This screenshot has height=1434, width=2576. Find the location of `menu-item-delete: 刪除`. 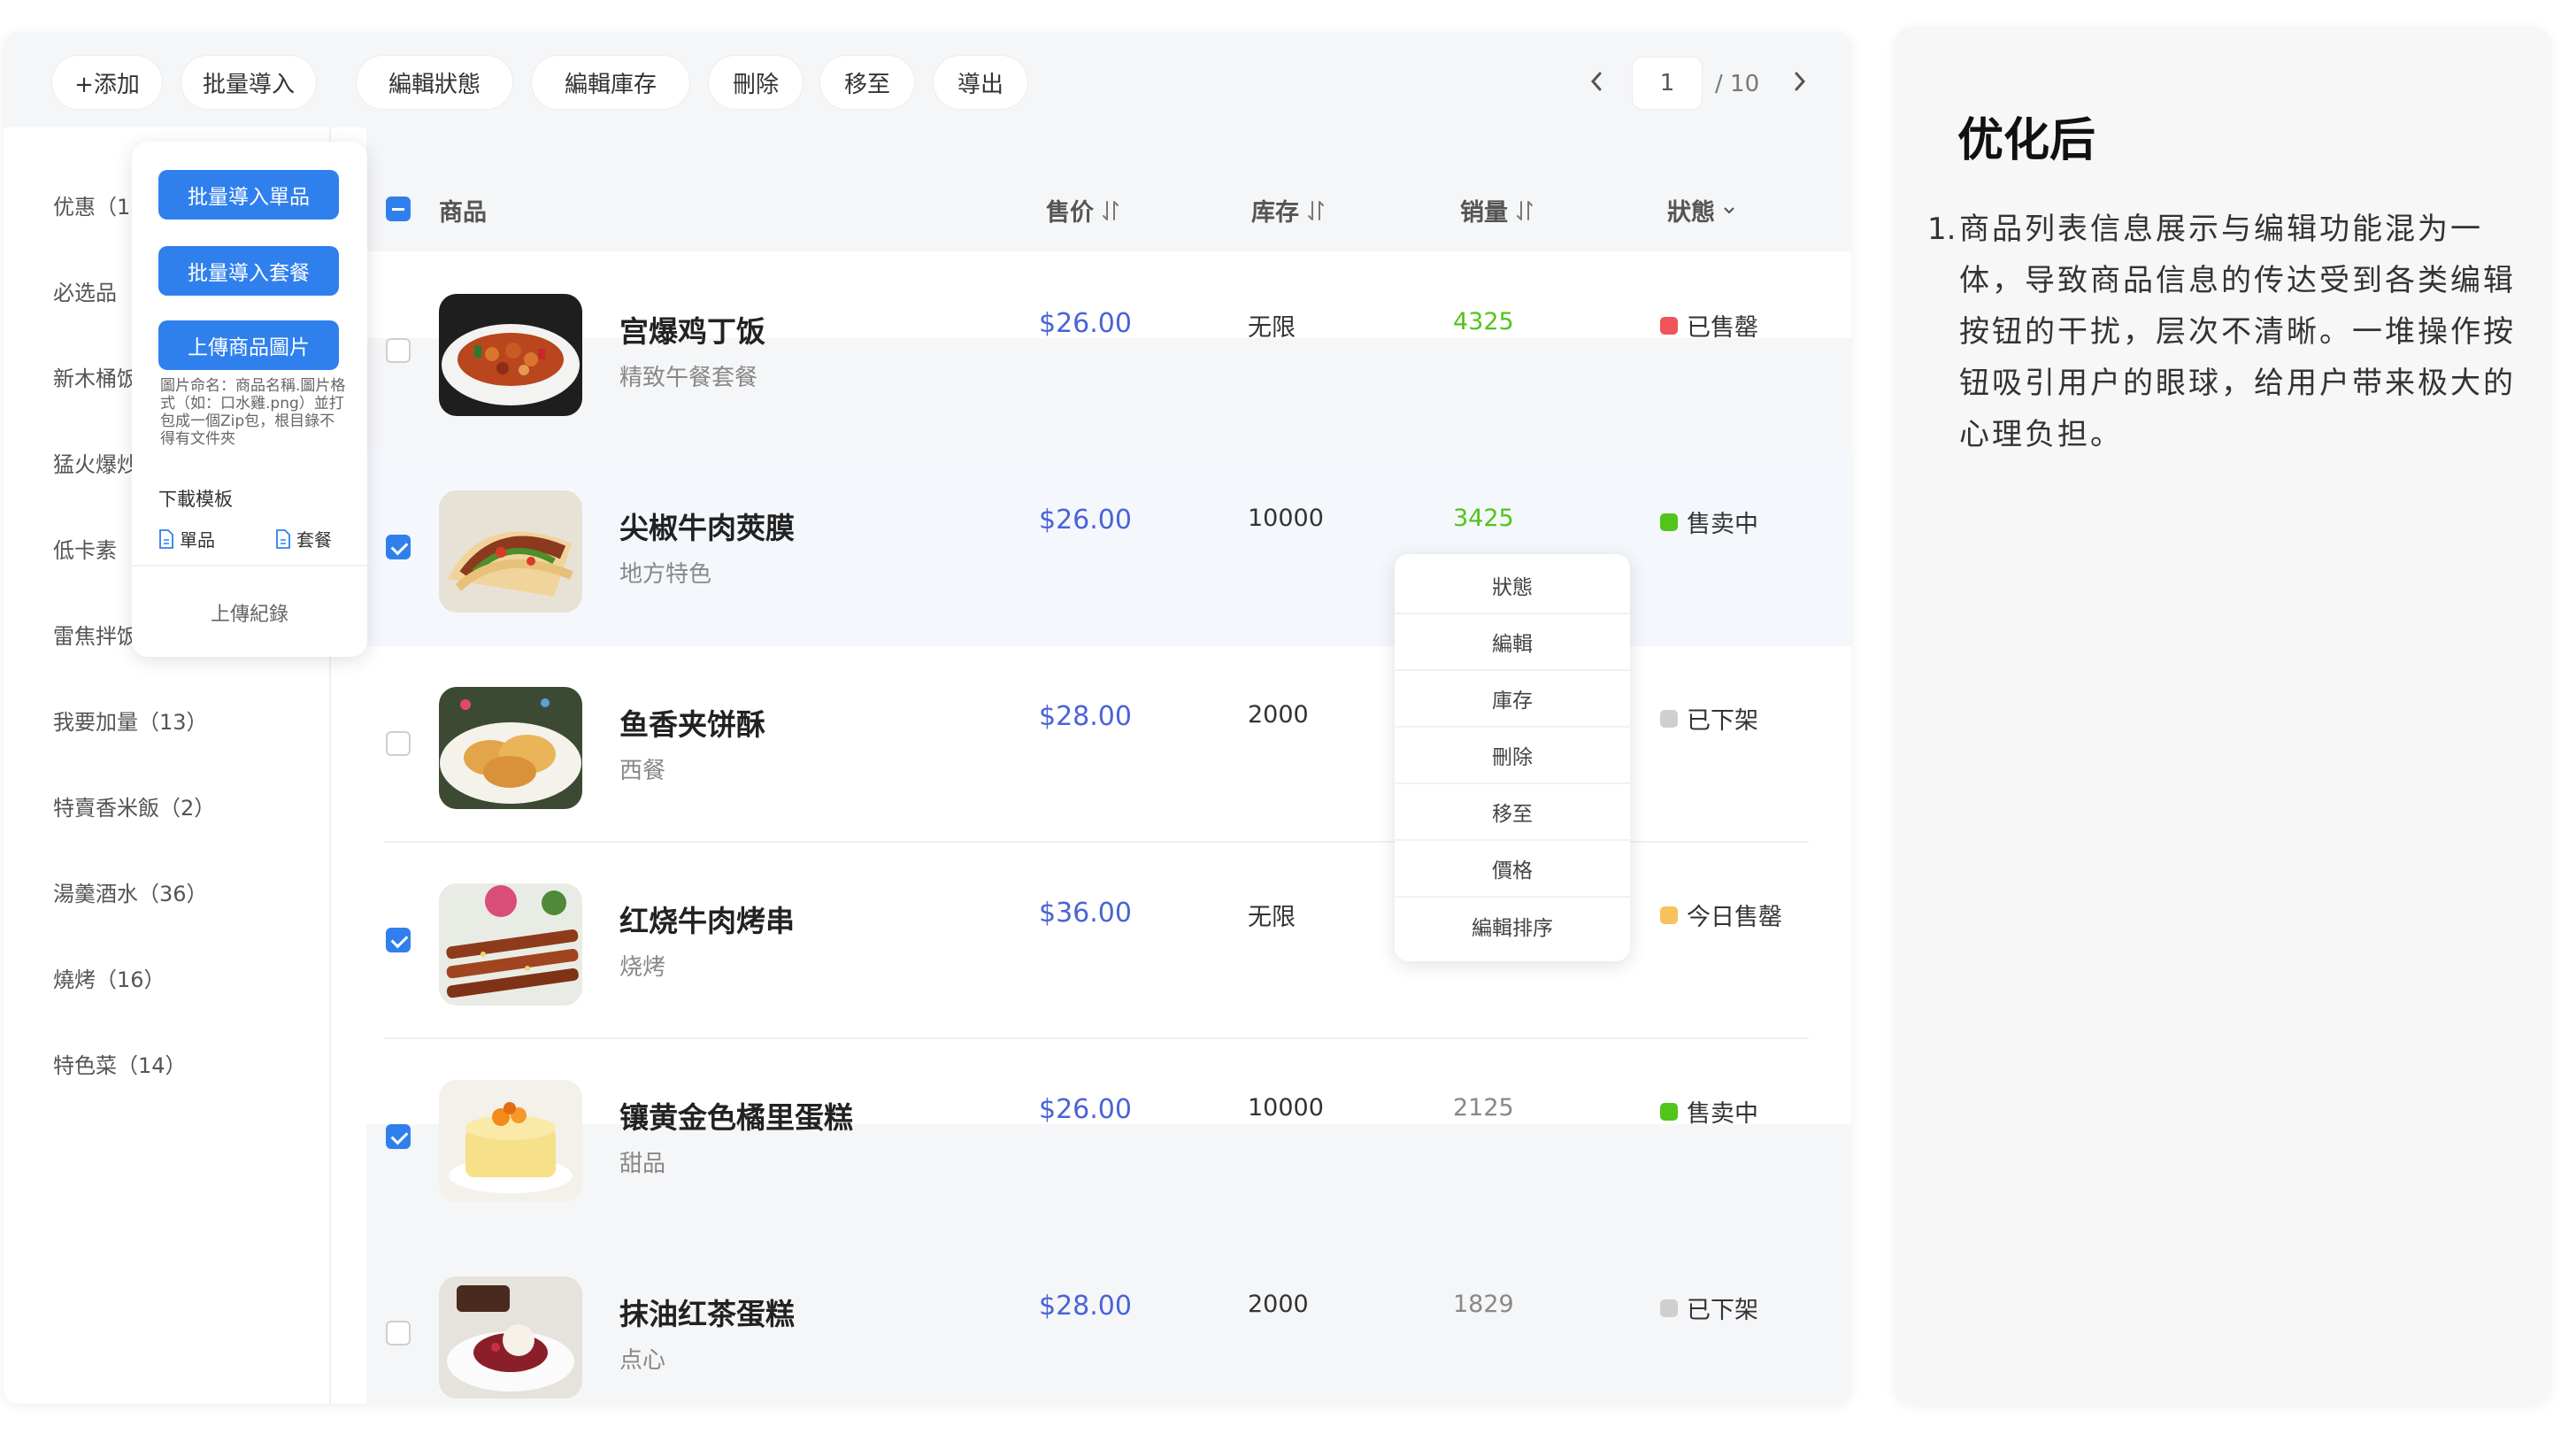

menu-item-delete: 刪除 is located at coordinates (1512, 756).